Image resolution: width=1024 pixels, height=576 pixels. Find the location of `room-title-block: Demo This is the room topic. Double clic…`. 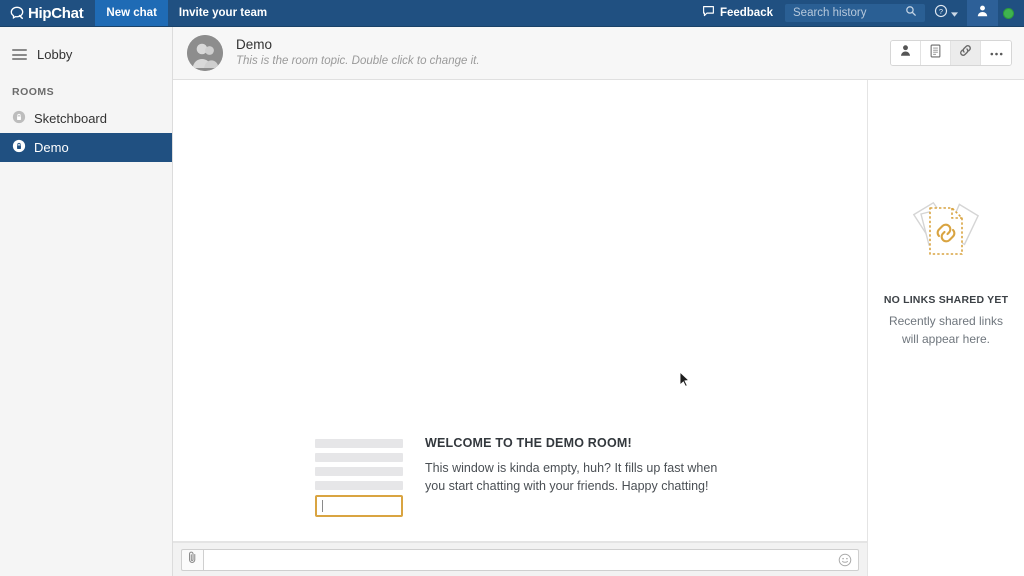

room-title-block: Demo This is the room topic. Double clic… is located at coordinates (358, 53).